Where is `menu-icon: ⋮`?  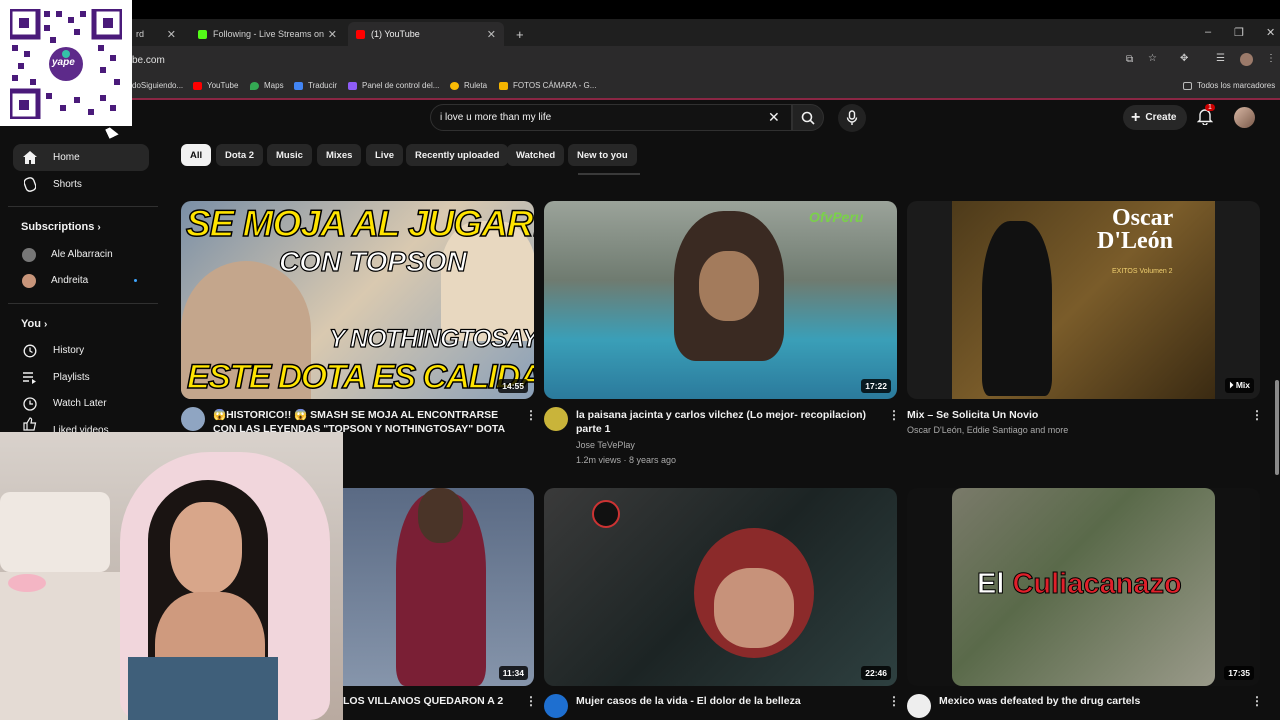 menu-icon: ⋮ is located at coordinates (1271, 58).